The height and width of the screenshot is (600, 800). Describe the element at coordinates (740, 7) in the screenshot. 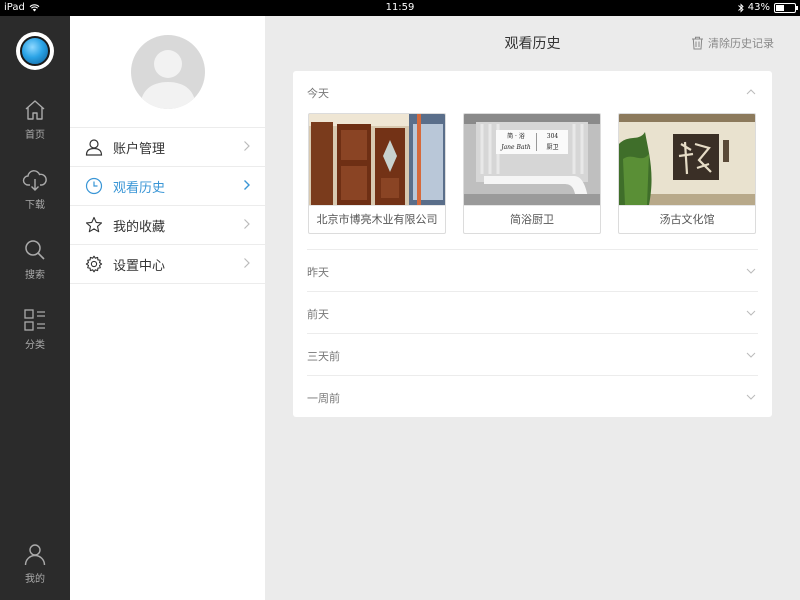

I see `bluetooth-icon` at that location.